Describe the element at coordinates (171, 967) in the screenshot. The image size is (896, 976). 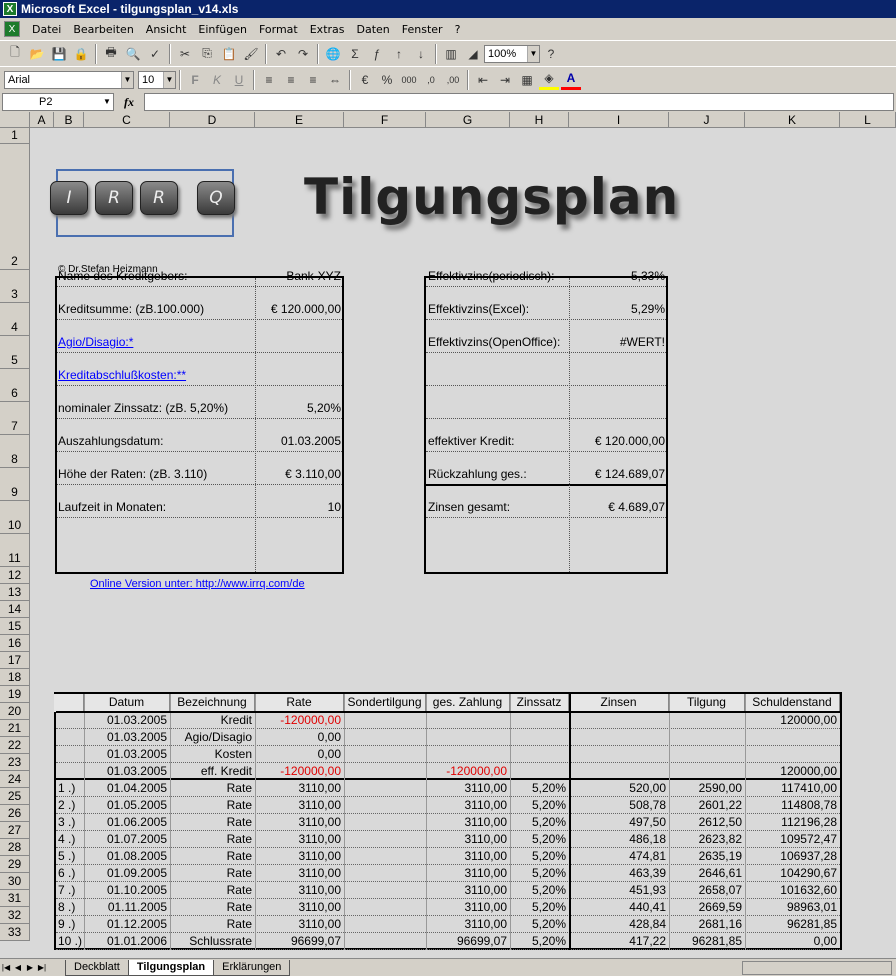
I see `tab-tilgungsplan: Tilgungsplan` at that location.